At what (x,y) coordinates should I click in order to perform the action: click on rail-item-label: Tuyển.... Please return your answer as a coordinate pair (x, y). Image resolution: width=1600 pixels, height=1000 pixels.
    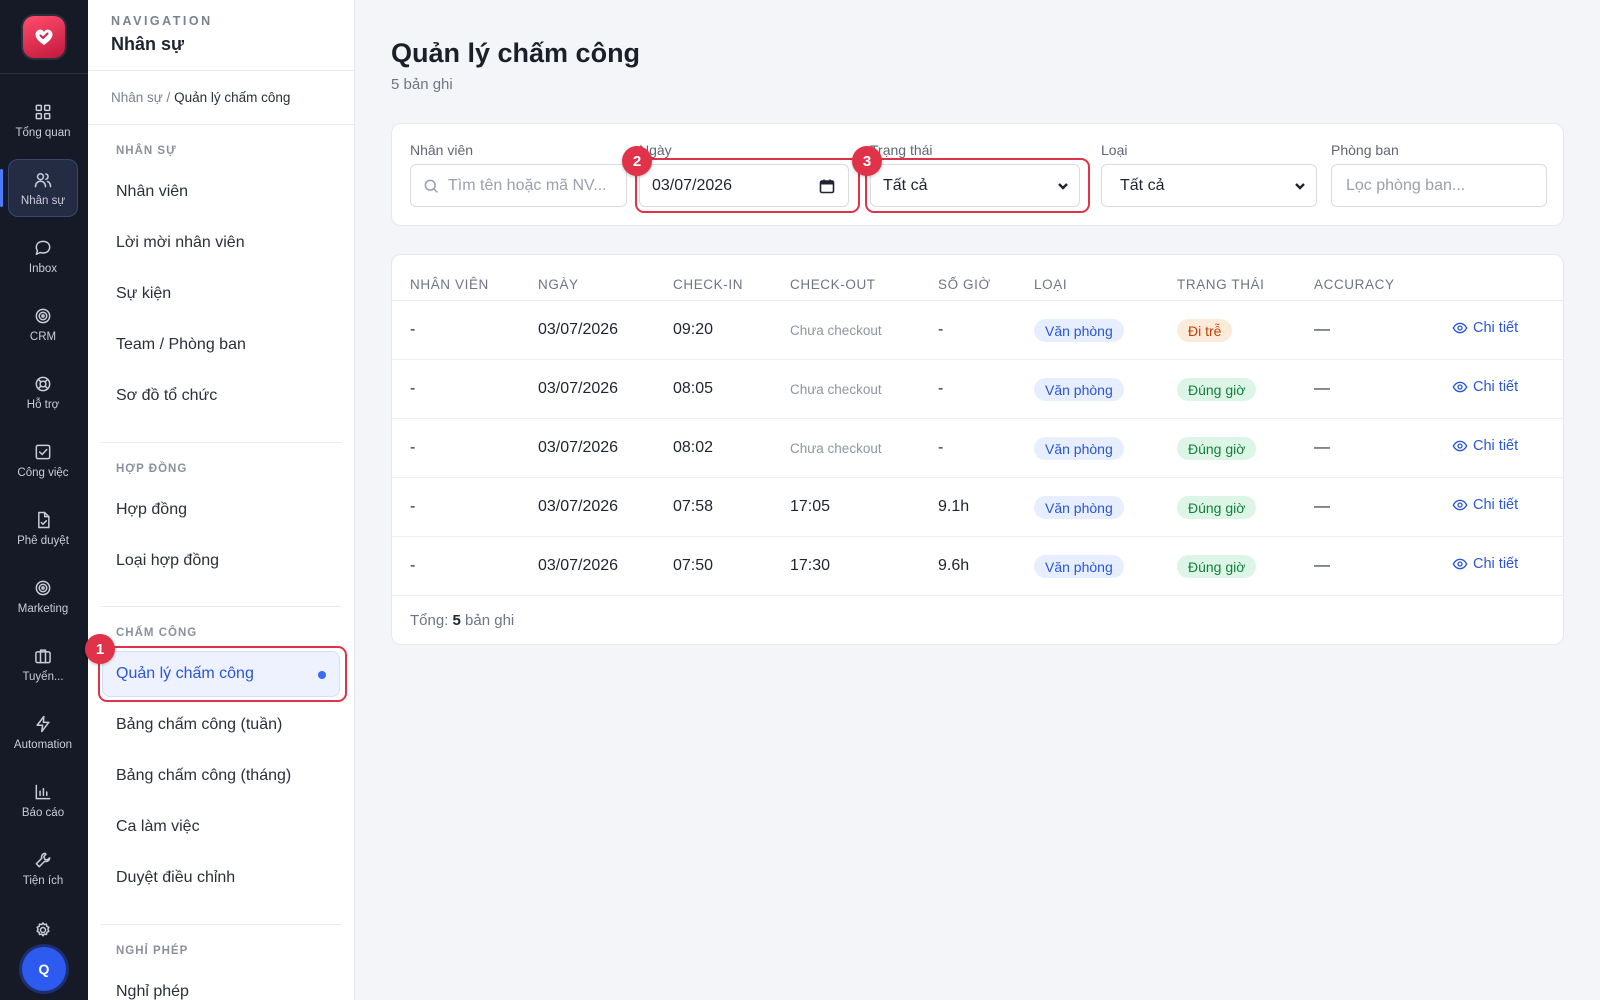
    Looking at the image, I should click on (43, 676).